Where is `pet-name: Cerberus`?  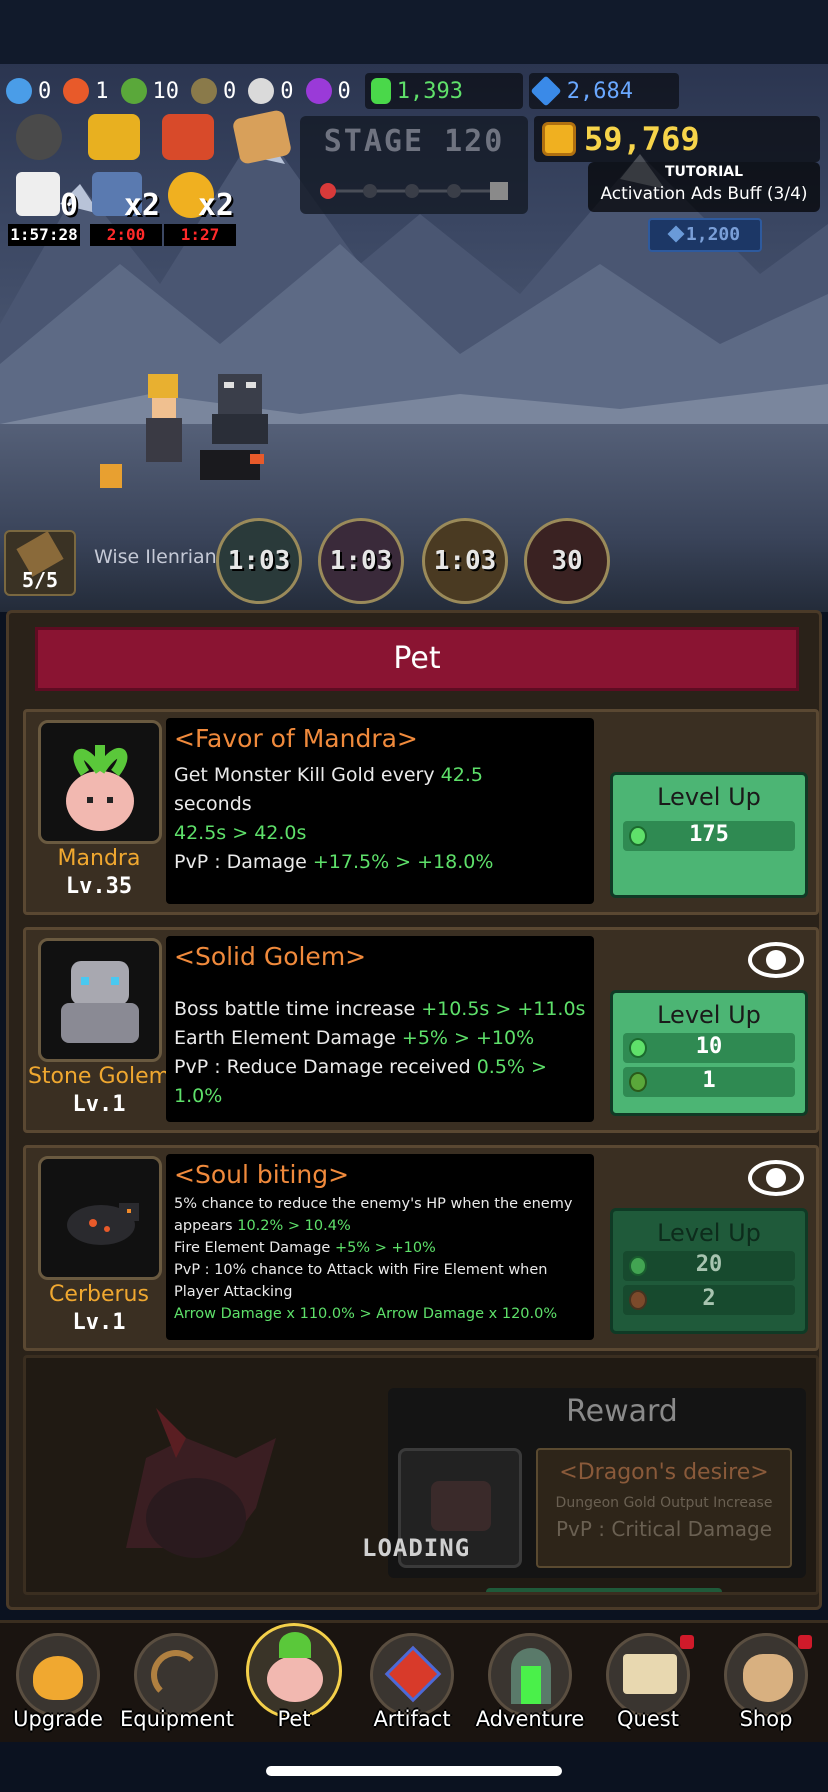
pet-name: Cerberus is located at coordinates (99, 1294).